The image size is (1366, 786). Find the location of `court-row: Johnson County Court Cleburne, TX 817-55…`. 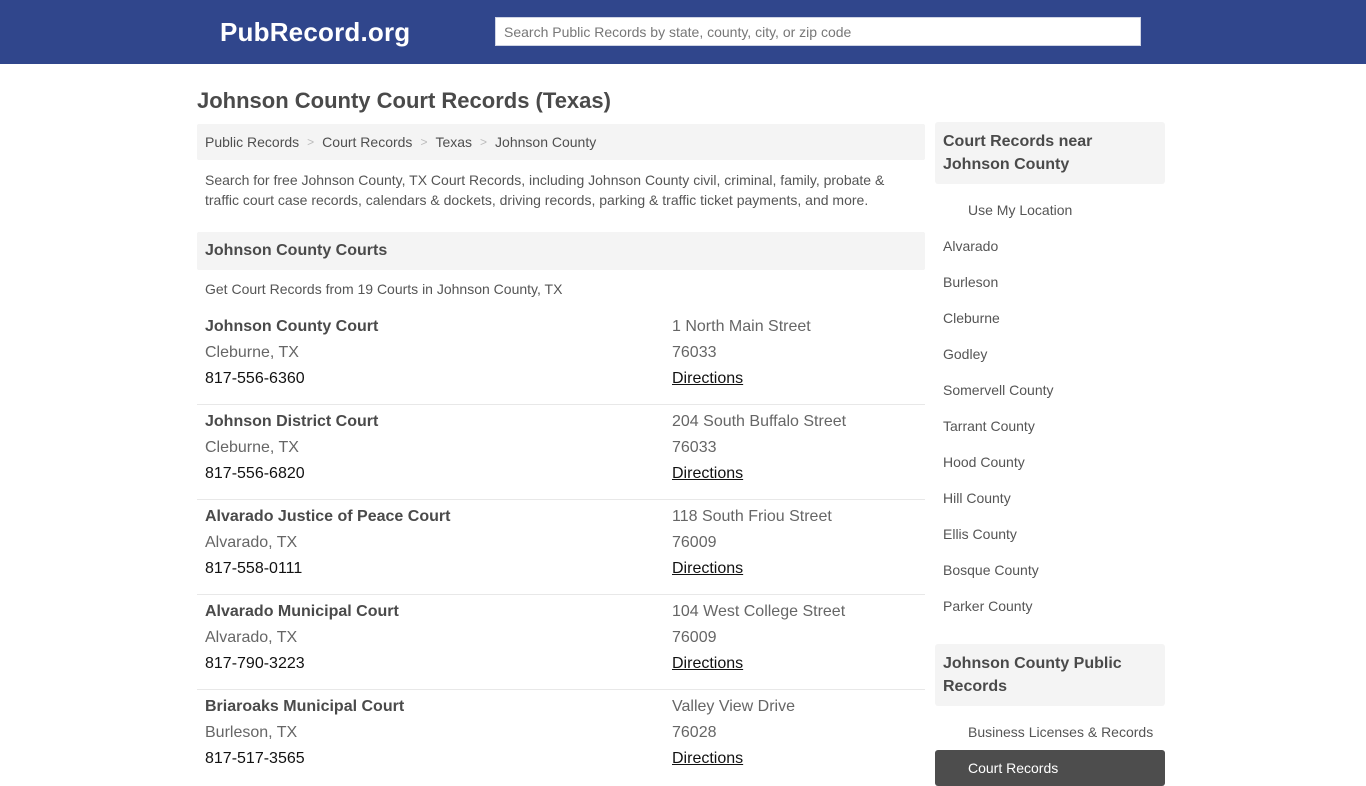

court-row: Johnson County Court Cleburne, TX 817-55… is located at coordinates (561, 357).